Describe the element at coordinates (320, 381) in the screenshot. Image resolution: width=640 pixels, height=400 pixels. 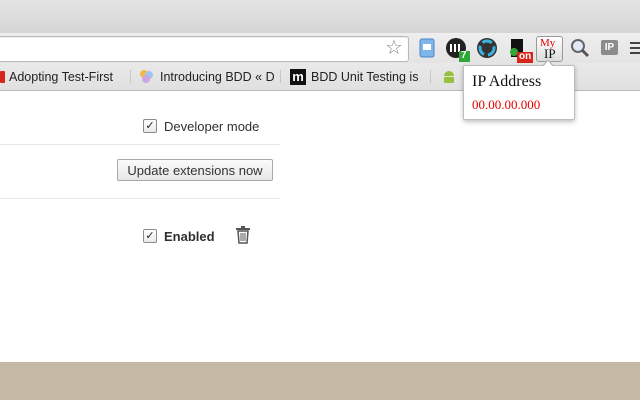
I see `page-footer-band` at that location.